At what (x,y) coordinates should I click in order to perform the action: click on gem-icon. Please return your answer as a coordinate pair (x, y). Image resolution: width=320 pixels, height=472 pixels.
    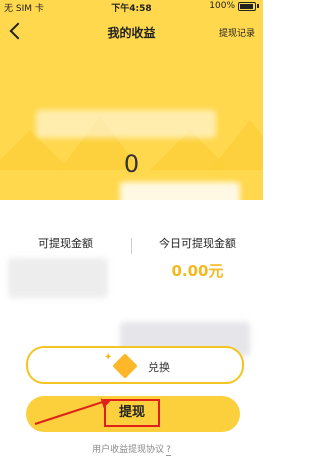
    Looking at the image, I should click on (125, 366).